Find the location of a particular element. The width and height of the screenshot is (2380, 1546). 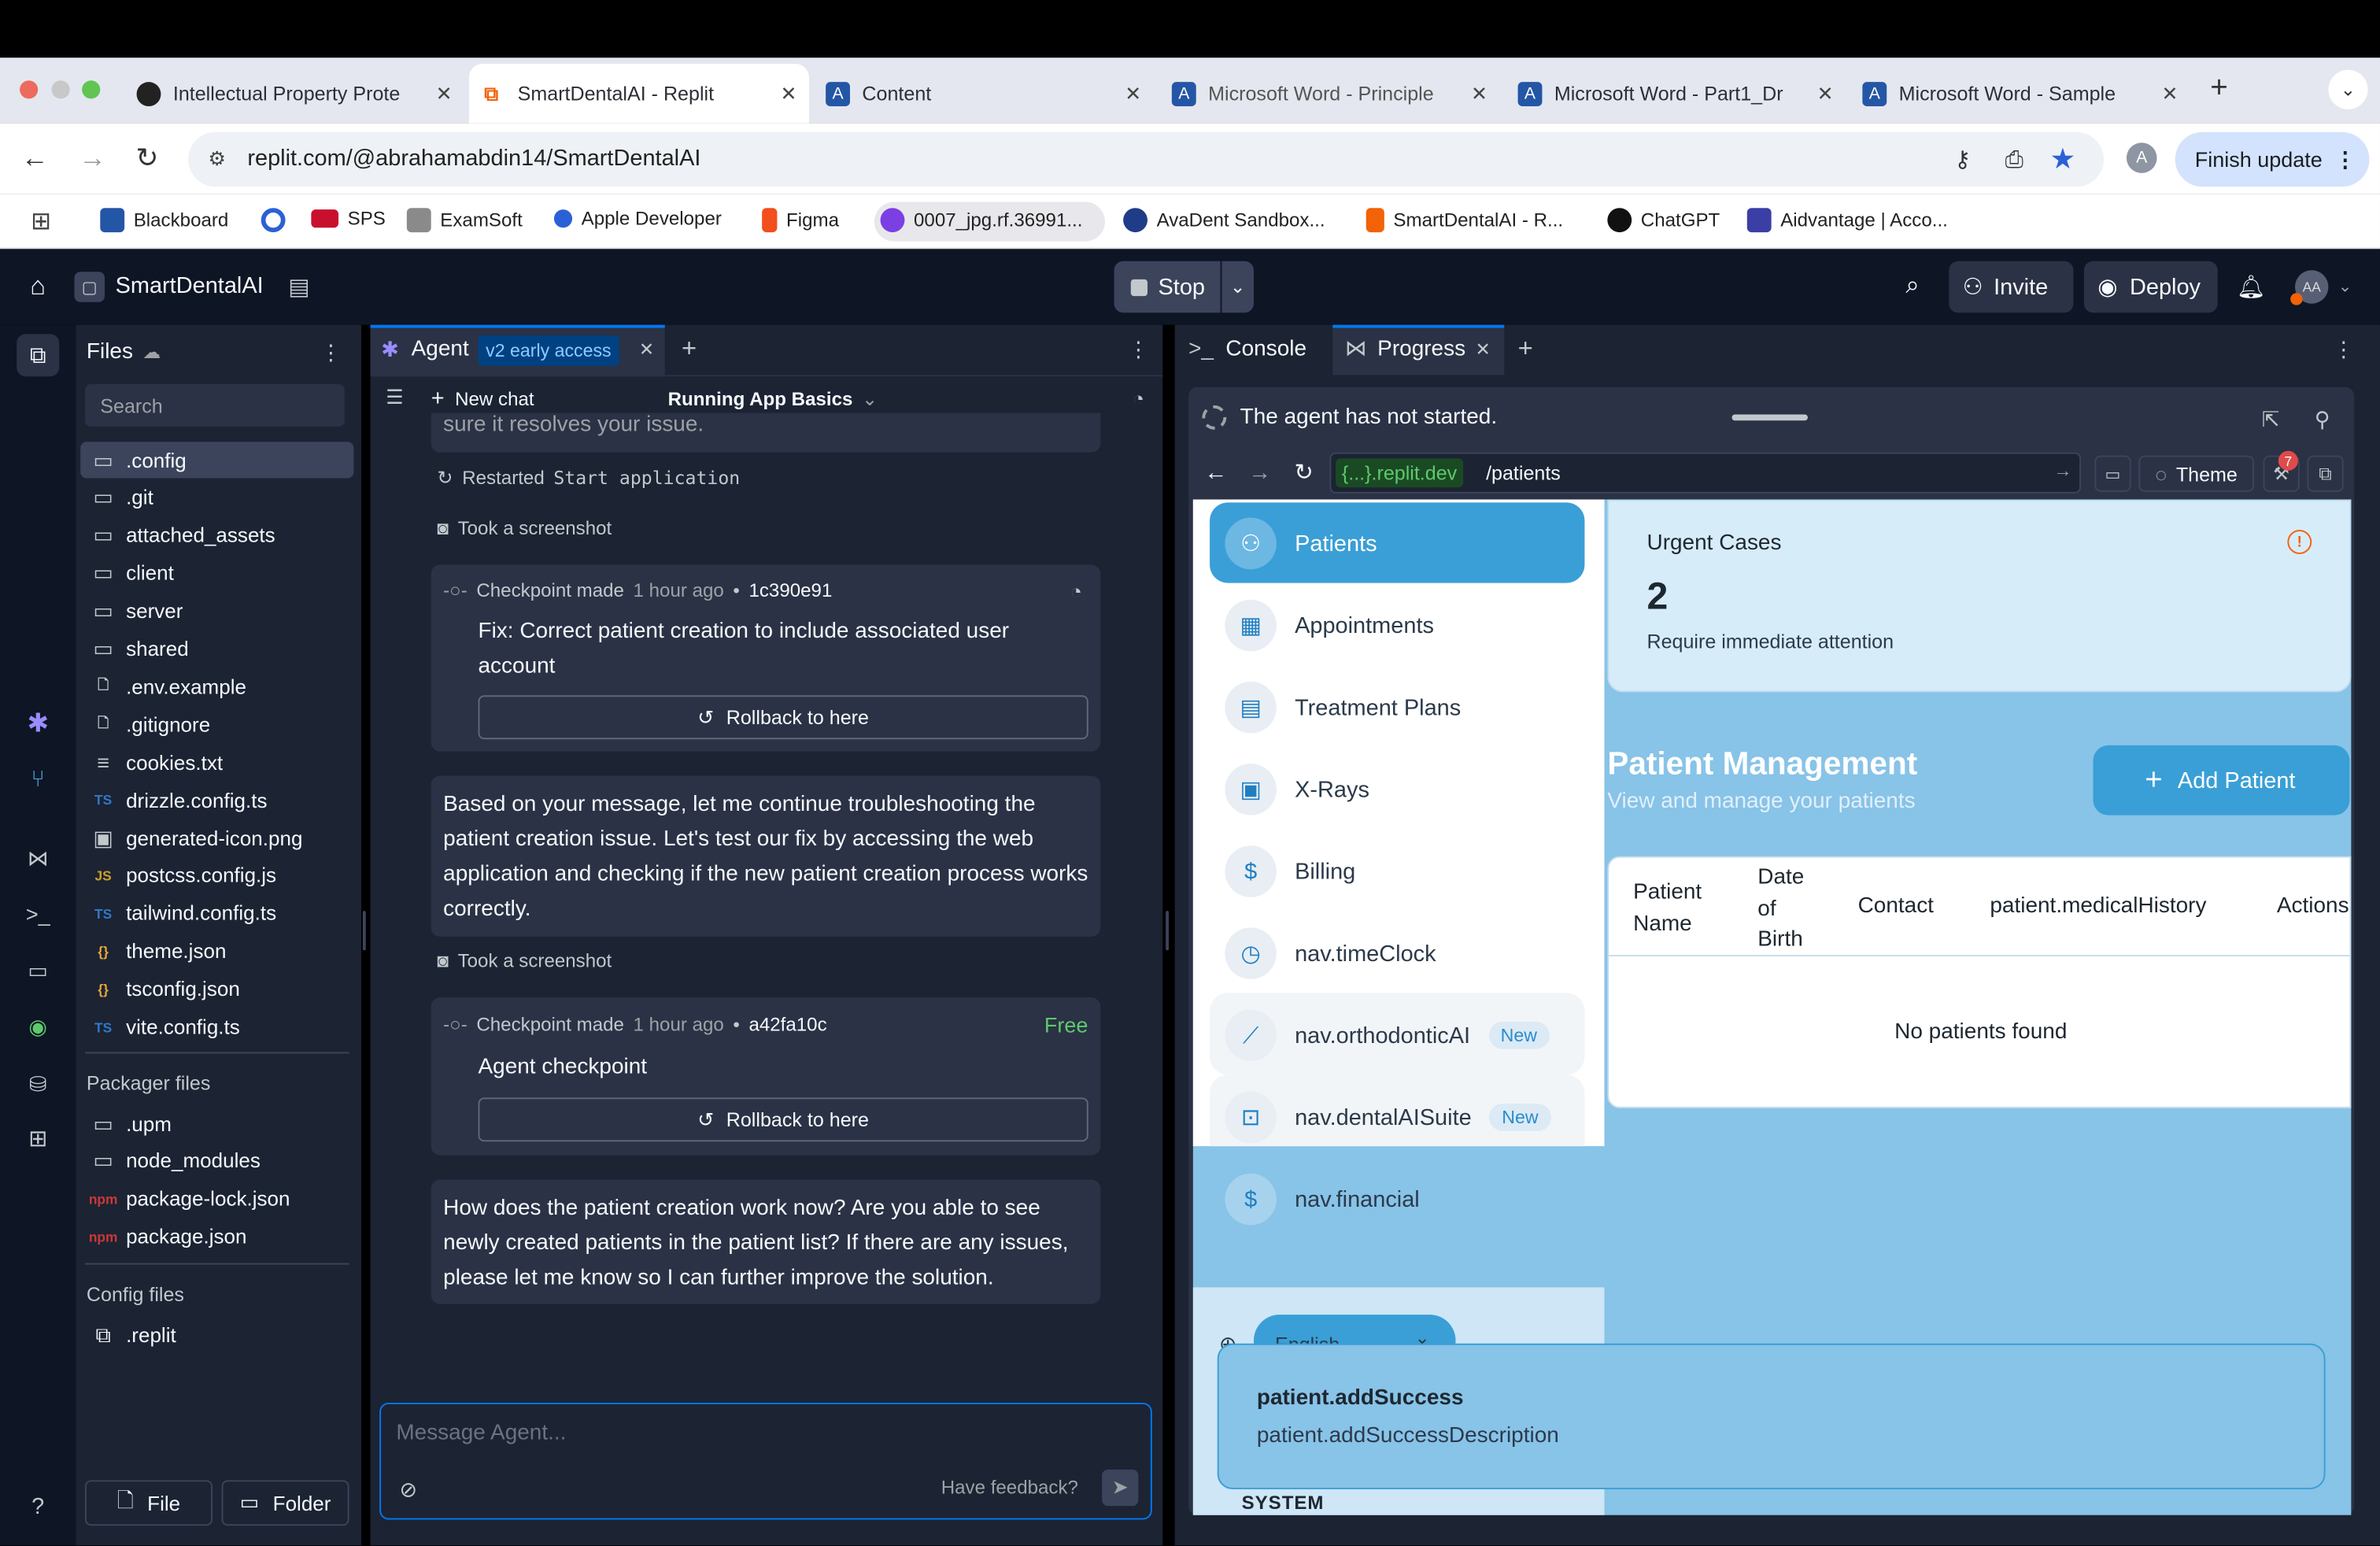

paperclip-icon: ⊘ is located at coordinates (408, 1489).